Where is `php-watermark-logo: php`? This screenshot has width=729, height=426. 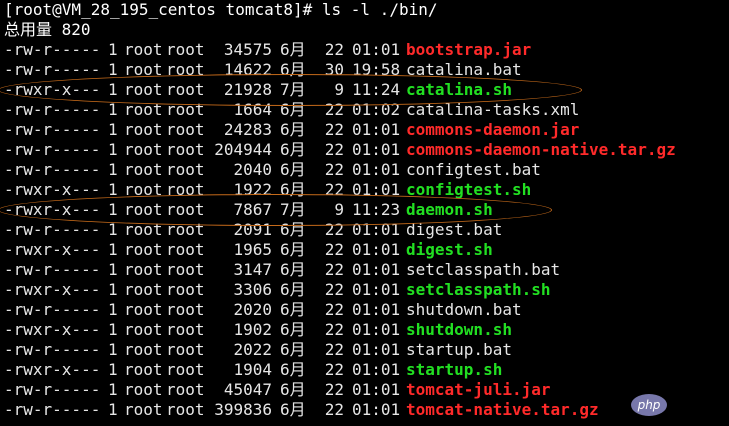 php-watermark-logo: php is located at coordinates (649, 405).